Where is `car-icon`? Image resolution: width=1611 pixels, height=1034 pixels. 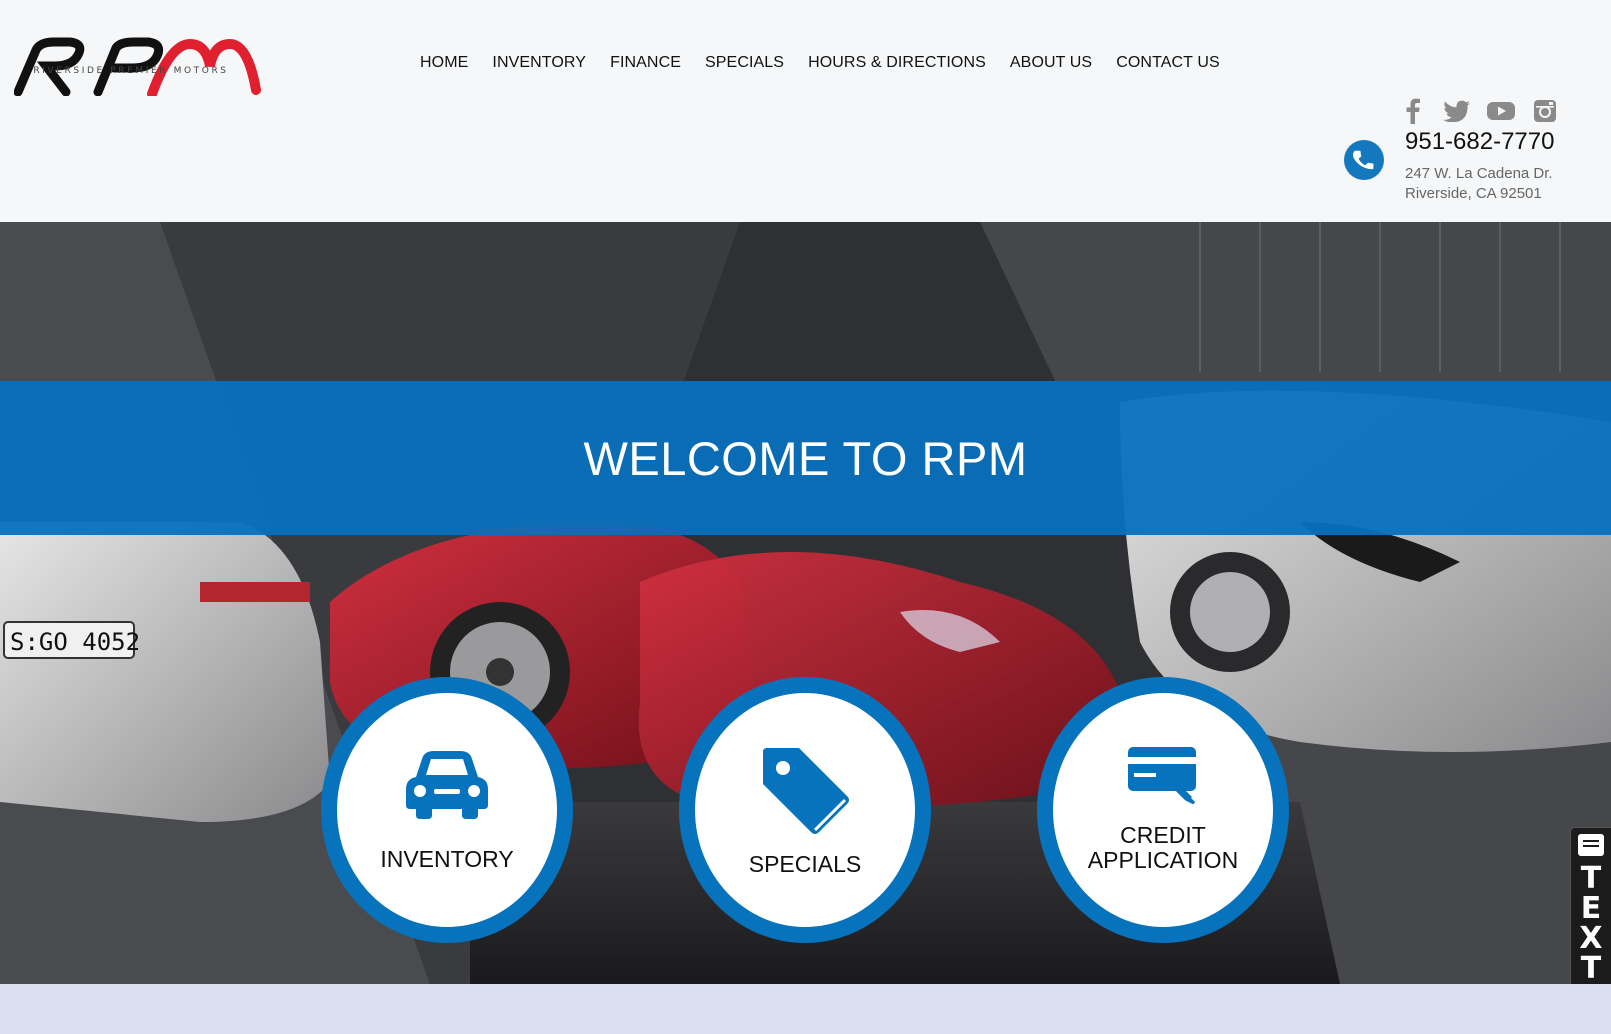 car-icon is located at coordinates (447, 784).